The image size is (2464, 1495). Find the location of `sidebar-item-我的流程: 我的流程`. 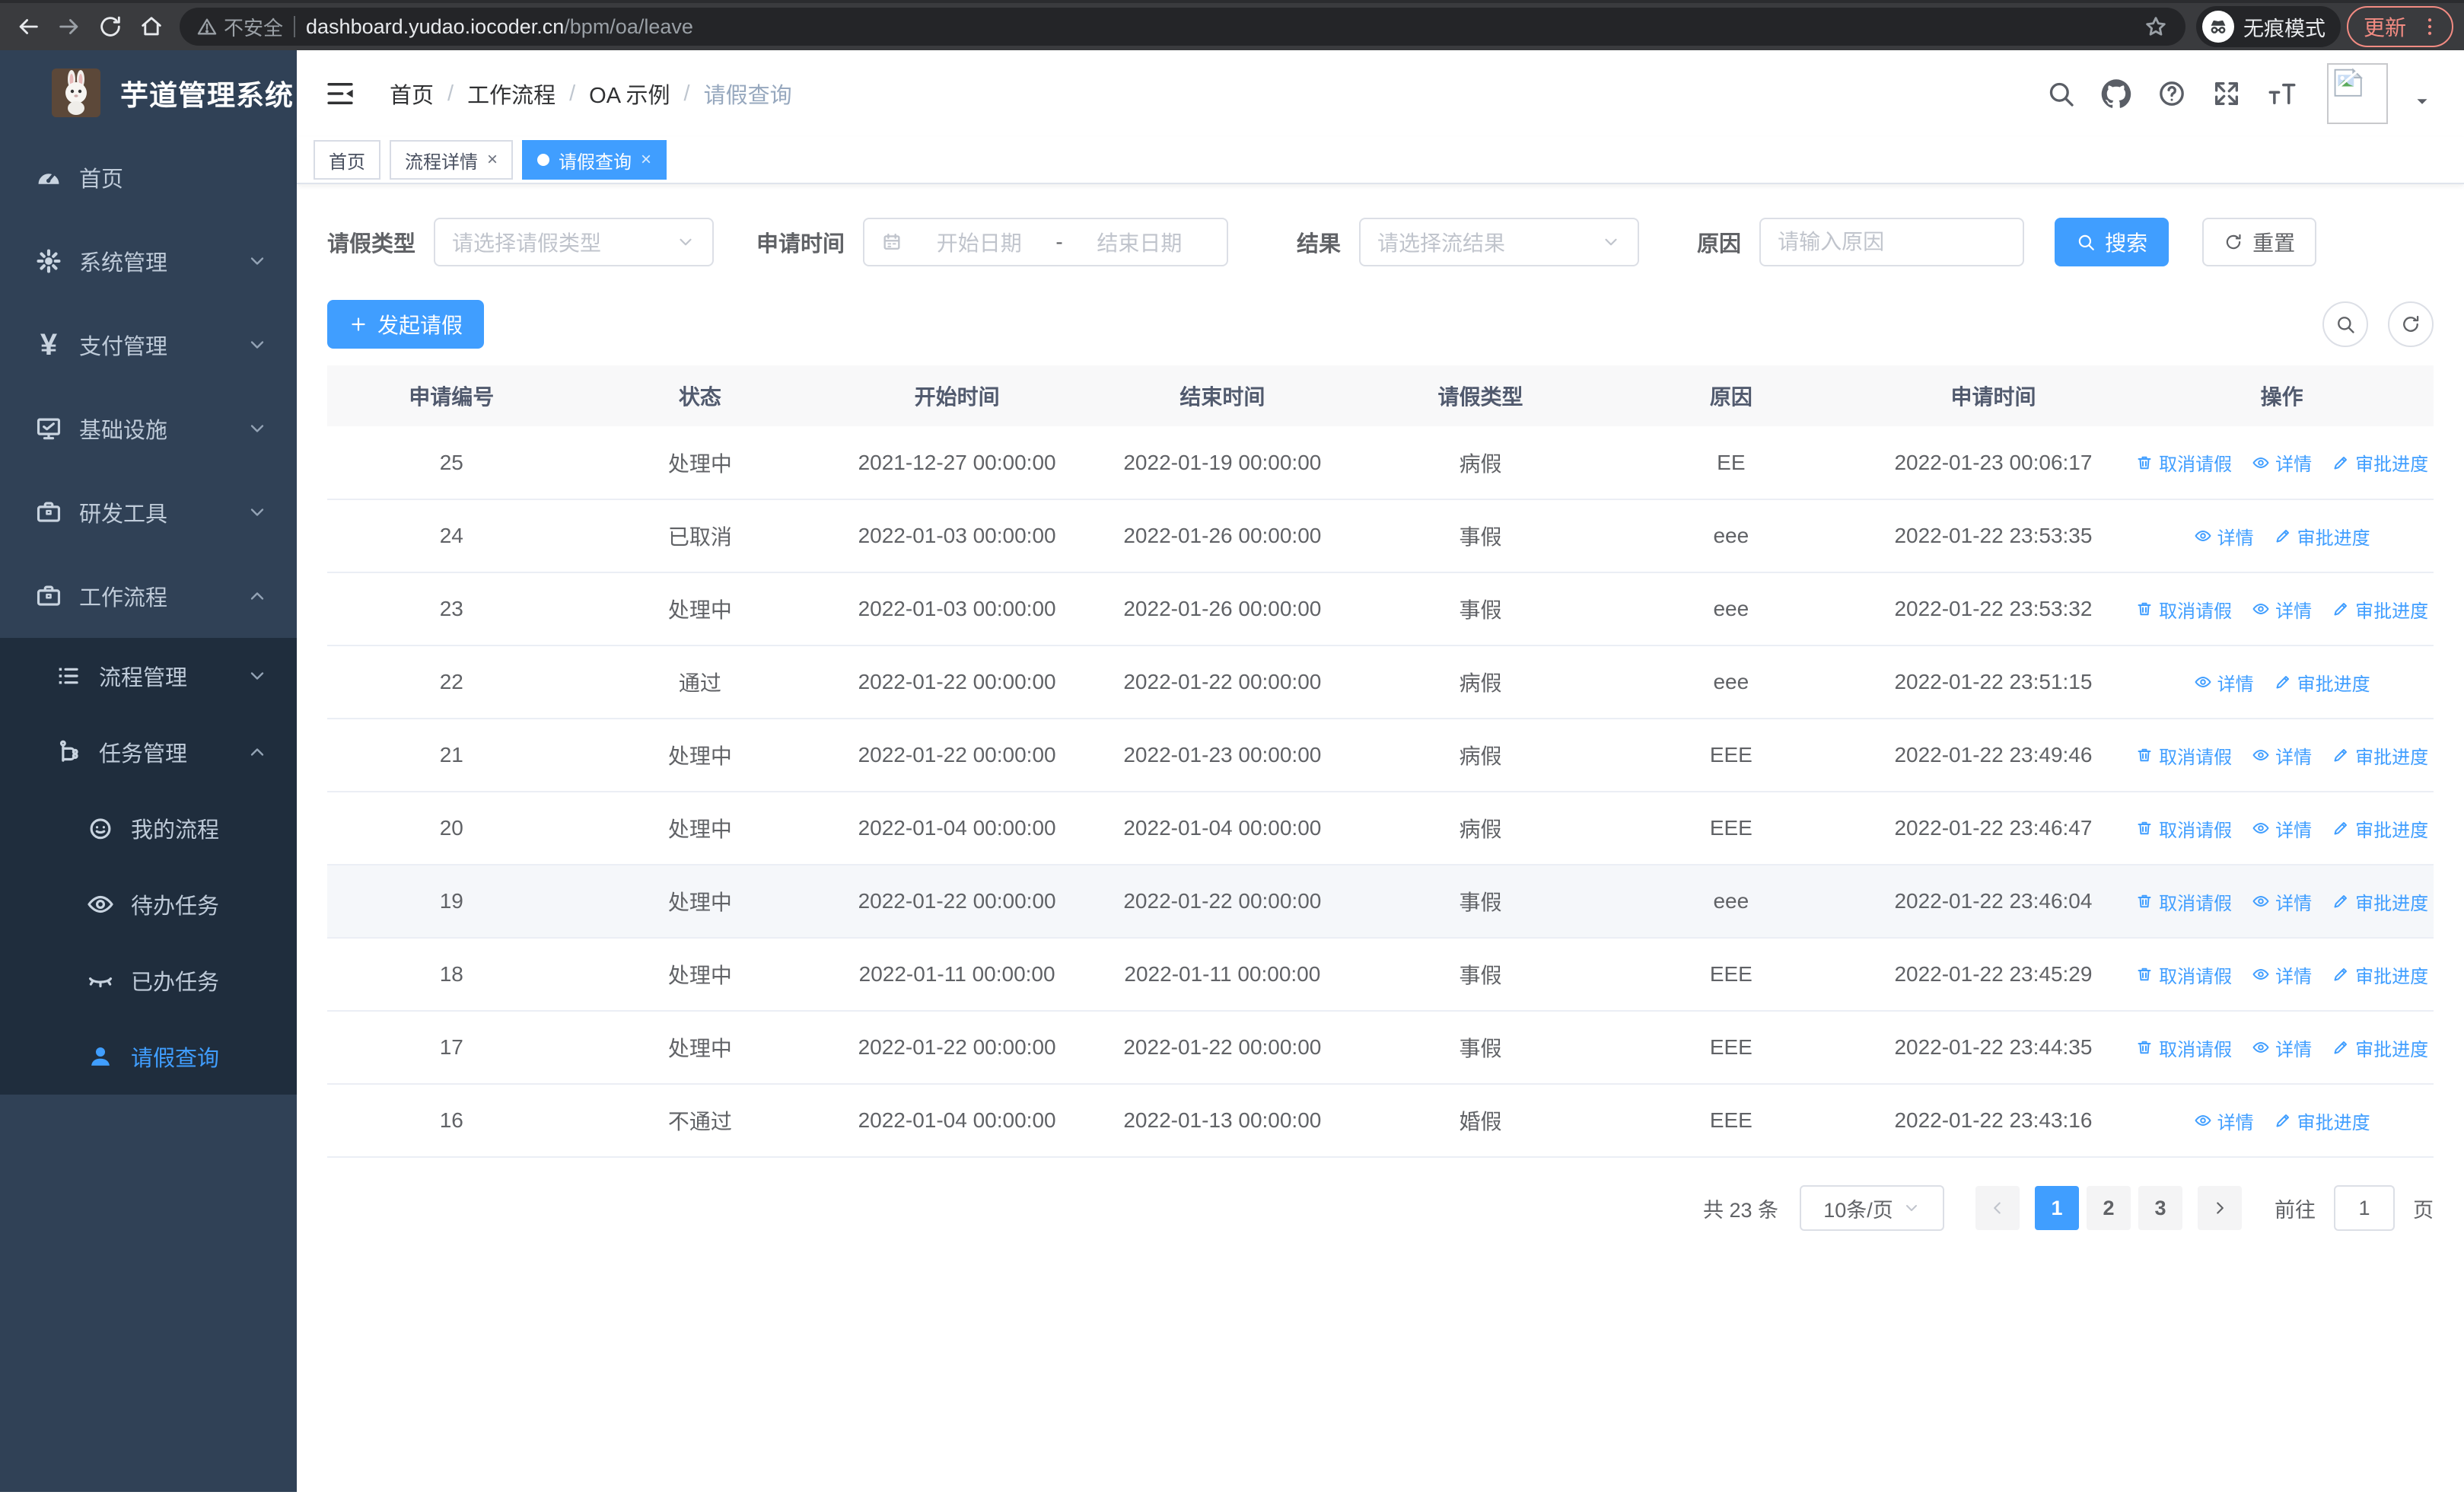

sidebar-item-我的流程: 我的流程 is located at coordinates (148, 828).